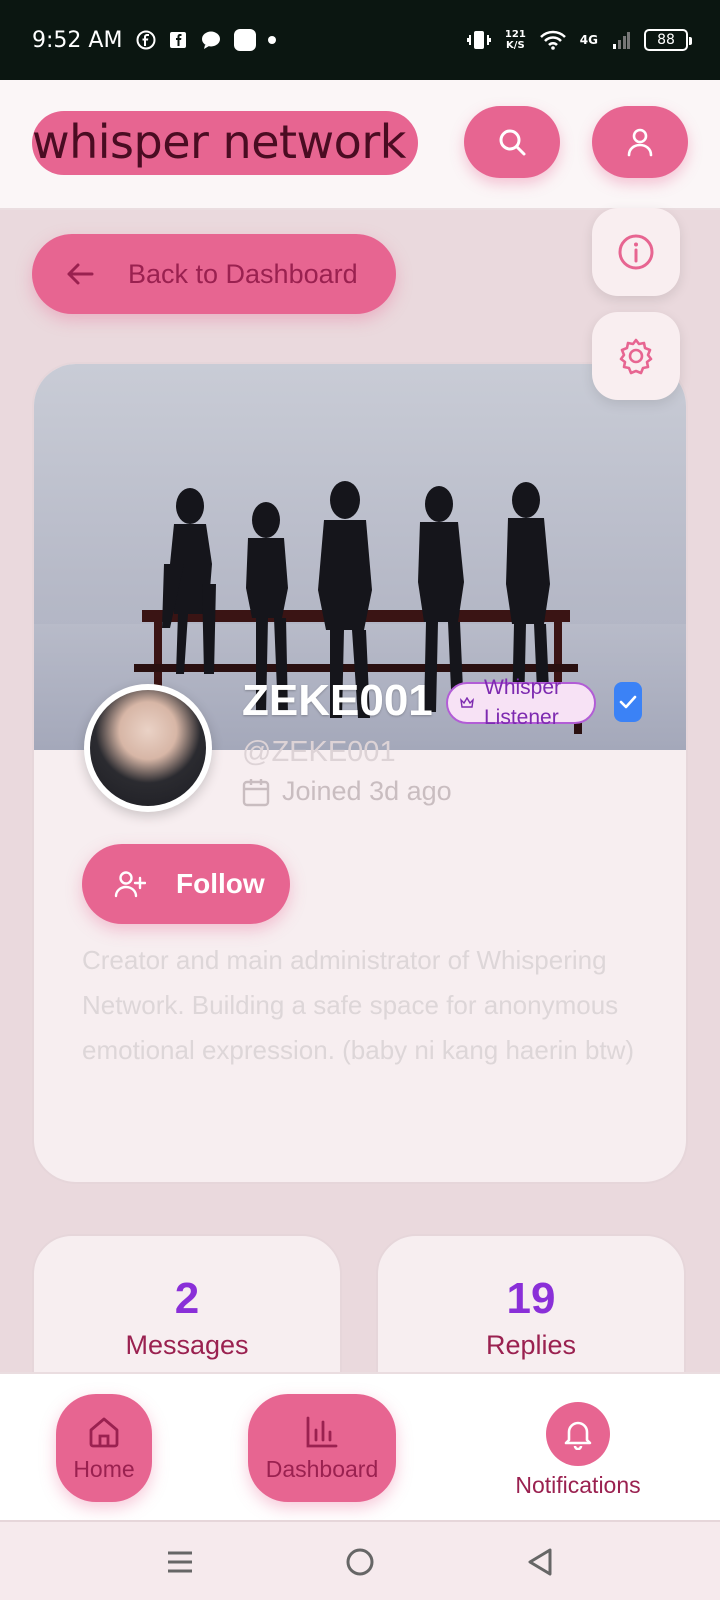  I want to click on messenger-icon, so click(211, 40).